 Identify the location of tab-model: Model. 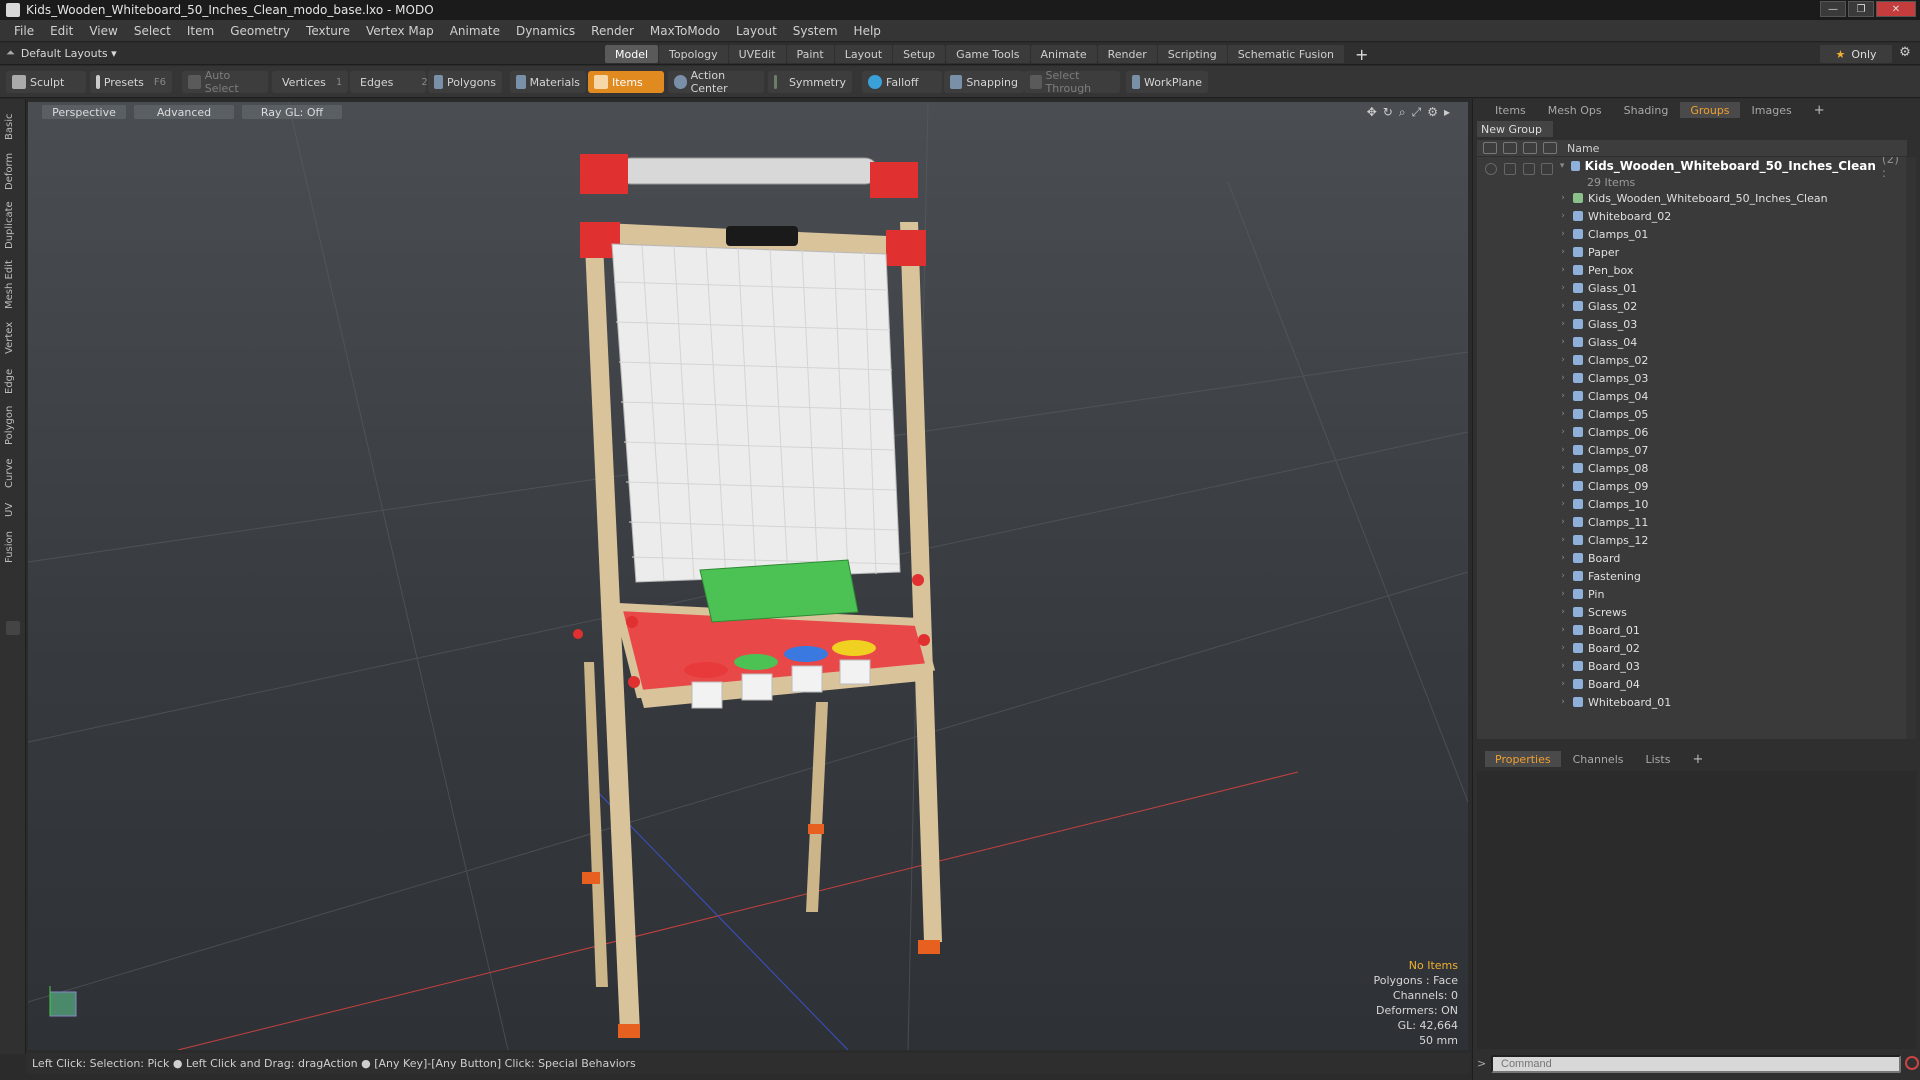
(632, 54).